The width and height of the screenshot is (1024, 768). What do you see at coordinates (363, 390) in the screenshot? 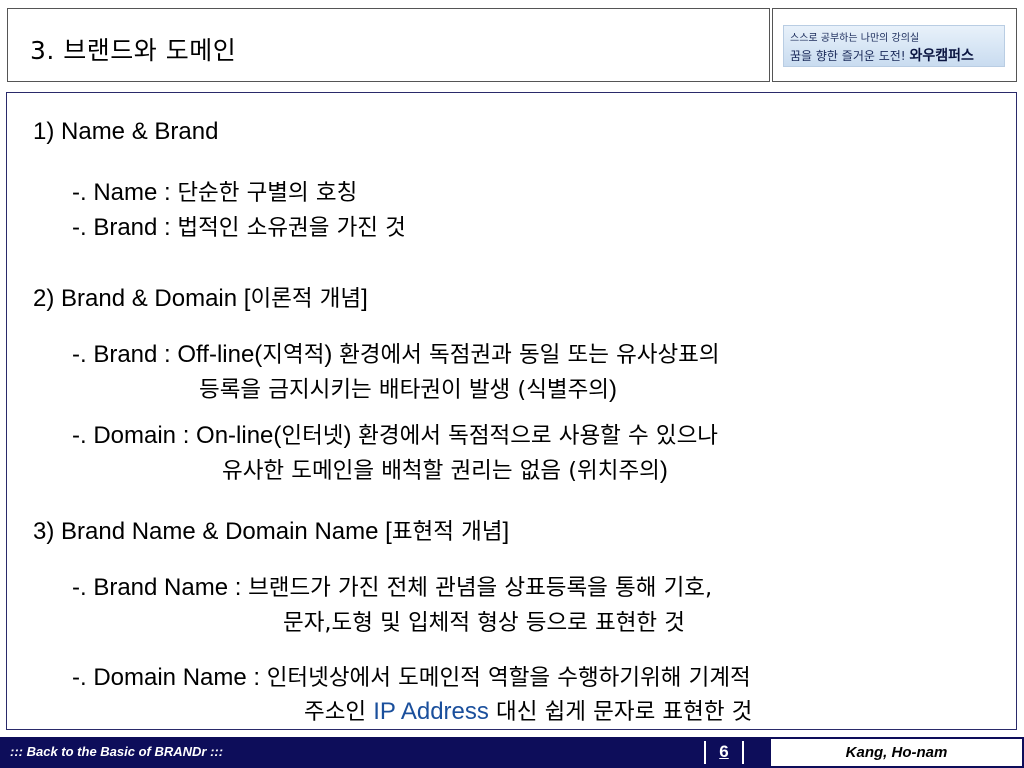
I see `item-line2: 등록을 금지시키는 배타권이 발생 (` at bounding box center [363, 390].